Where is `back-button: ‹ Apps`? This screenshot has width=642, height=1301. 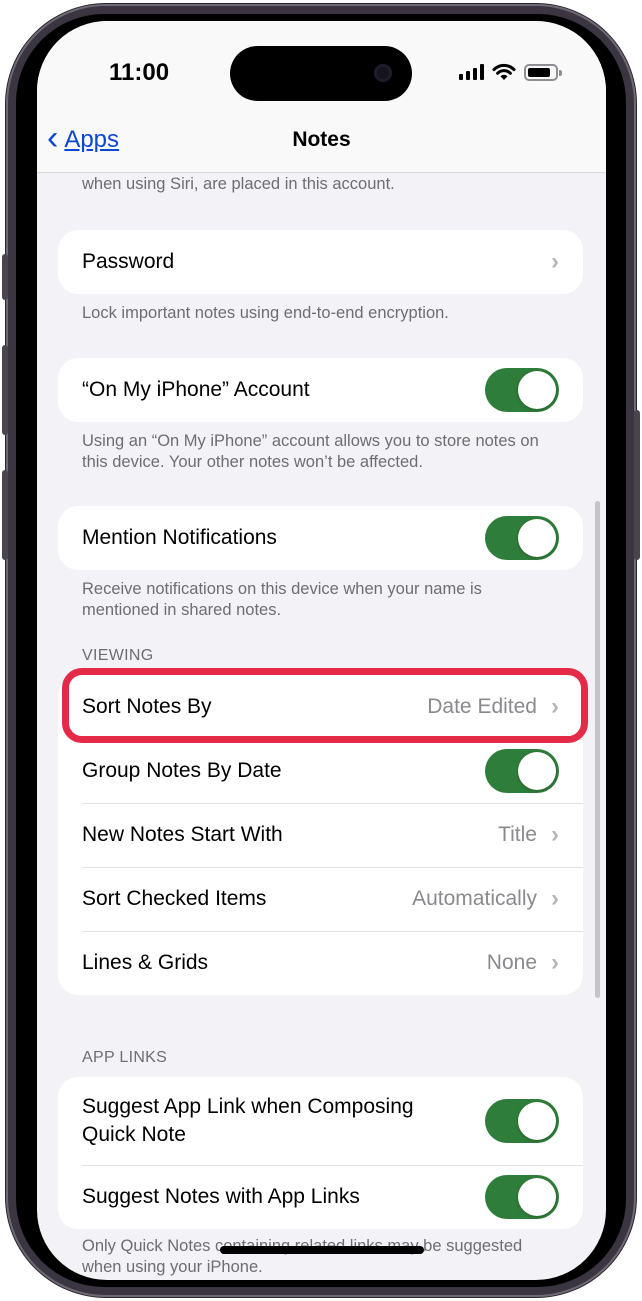 back-button: ‹ Apps is located at coordinates (83, 138).